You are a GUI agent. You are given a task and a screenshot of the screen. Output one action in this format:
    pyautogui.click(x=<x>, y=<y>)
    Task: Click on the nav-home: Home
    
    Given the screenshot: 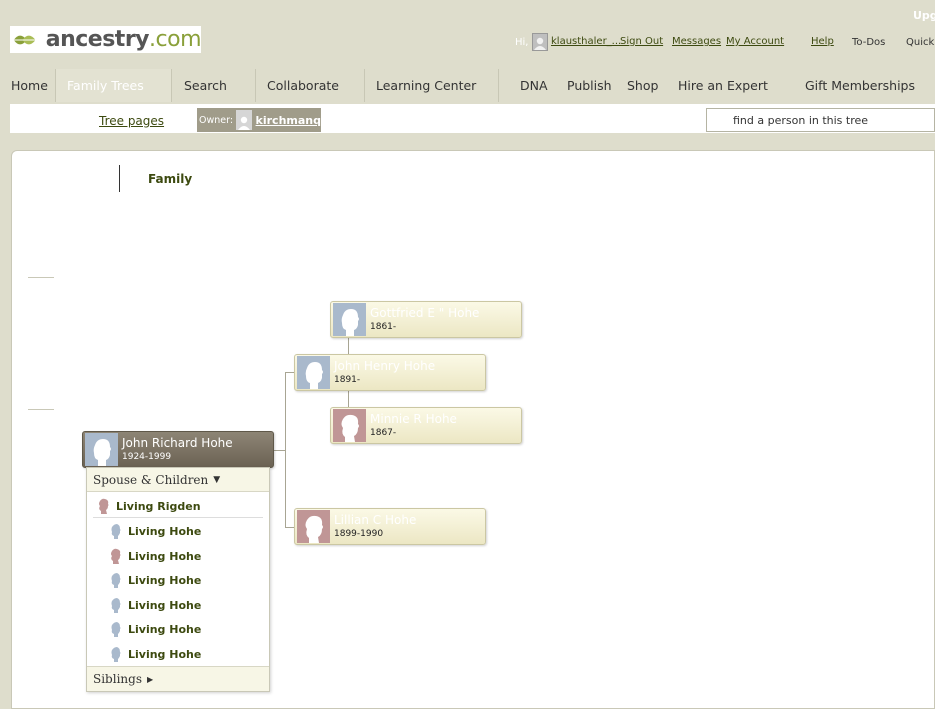 What is the action you would take?
    pyautogui.click(x=29, y=85)
    